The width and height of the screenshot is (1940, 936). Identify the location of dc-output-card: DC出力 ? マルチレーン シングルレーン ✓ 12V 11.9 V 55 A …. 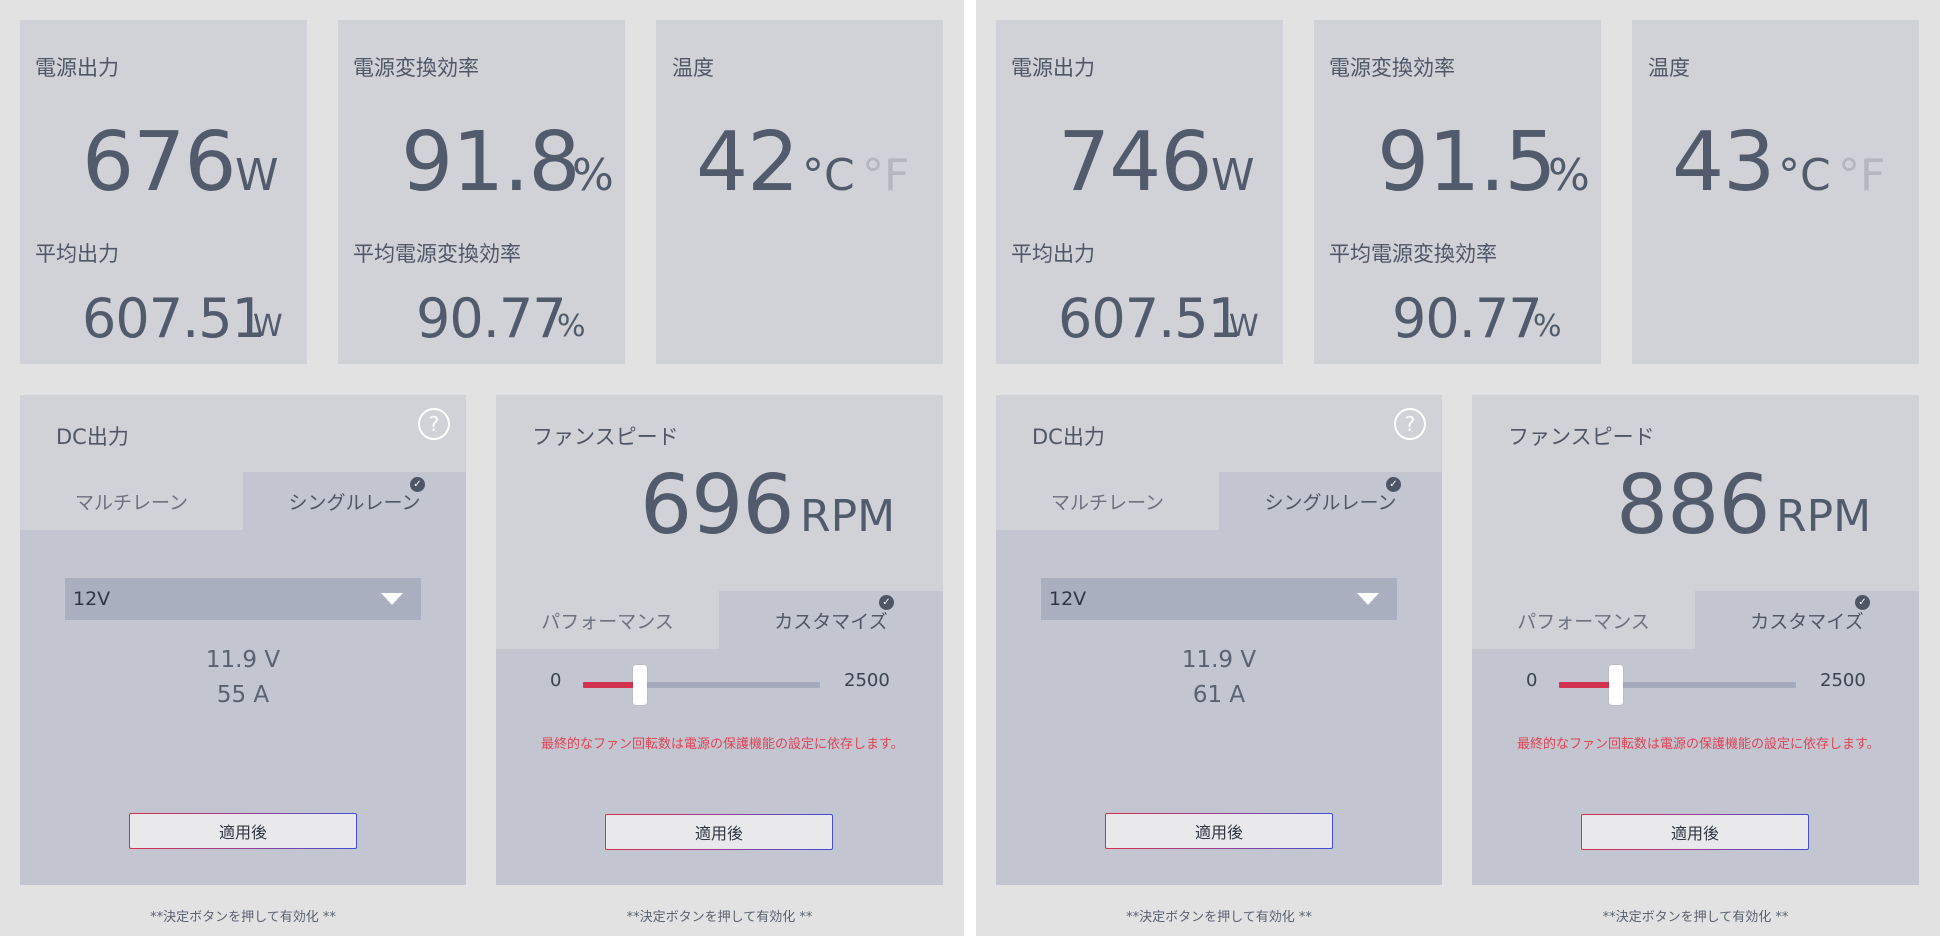
(243, 640).